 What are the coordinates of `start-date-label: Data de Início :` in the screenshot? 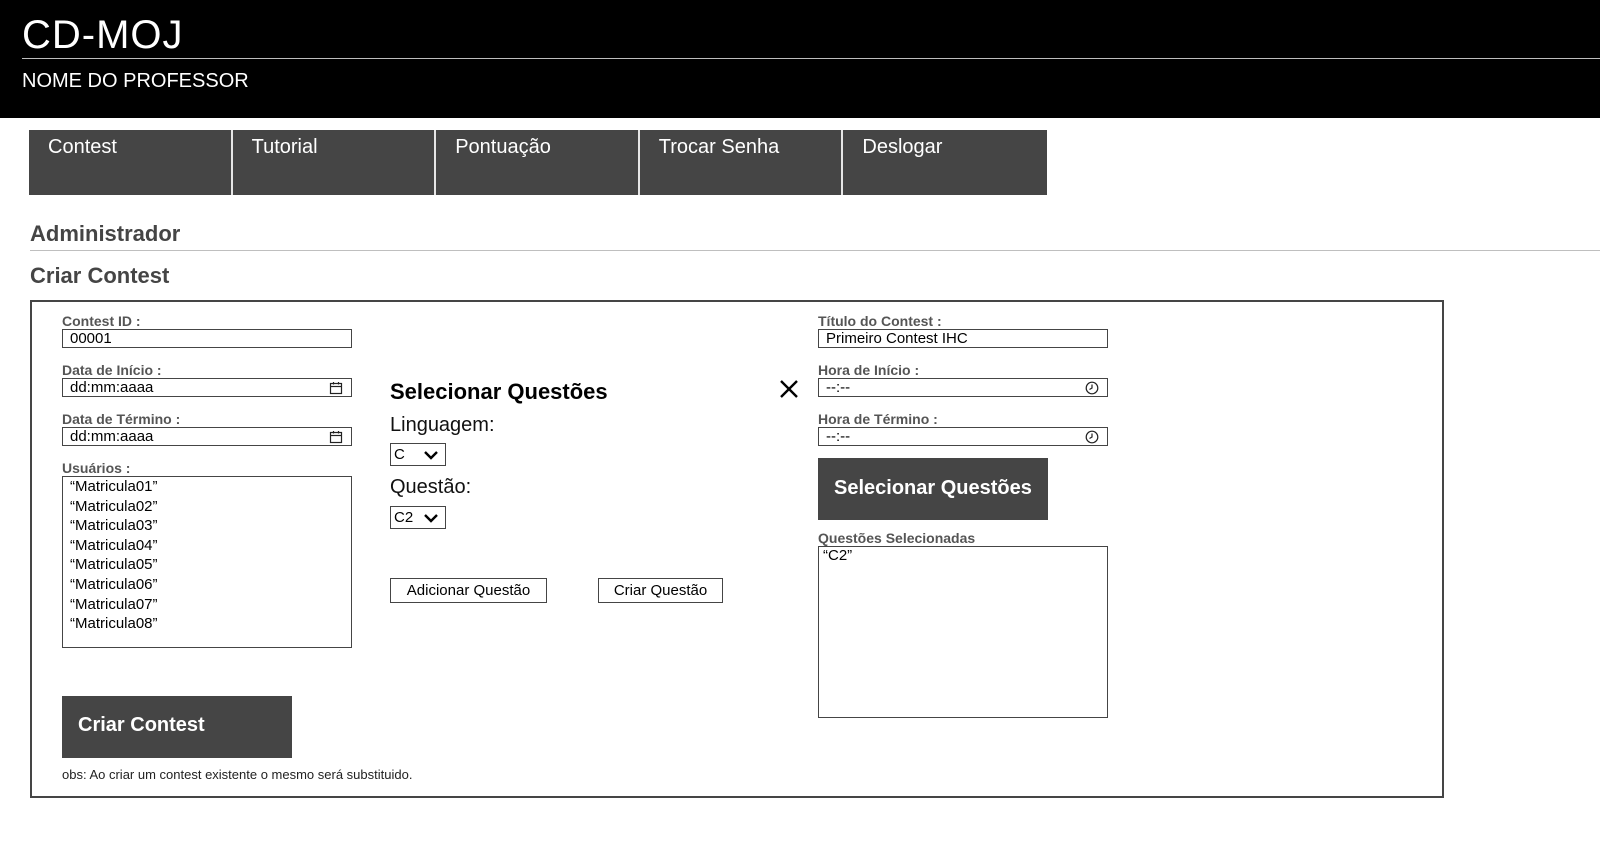 It's located at (112, 370).